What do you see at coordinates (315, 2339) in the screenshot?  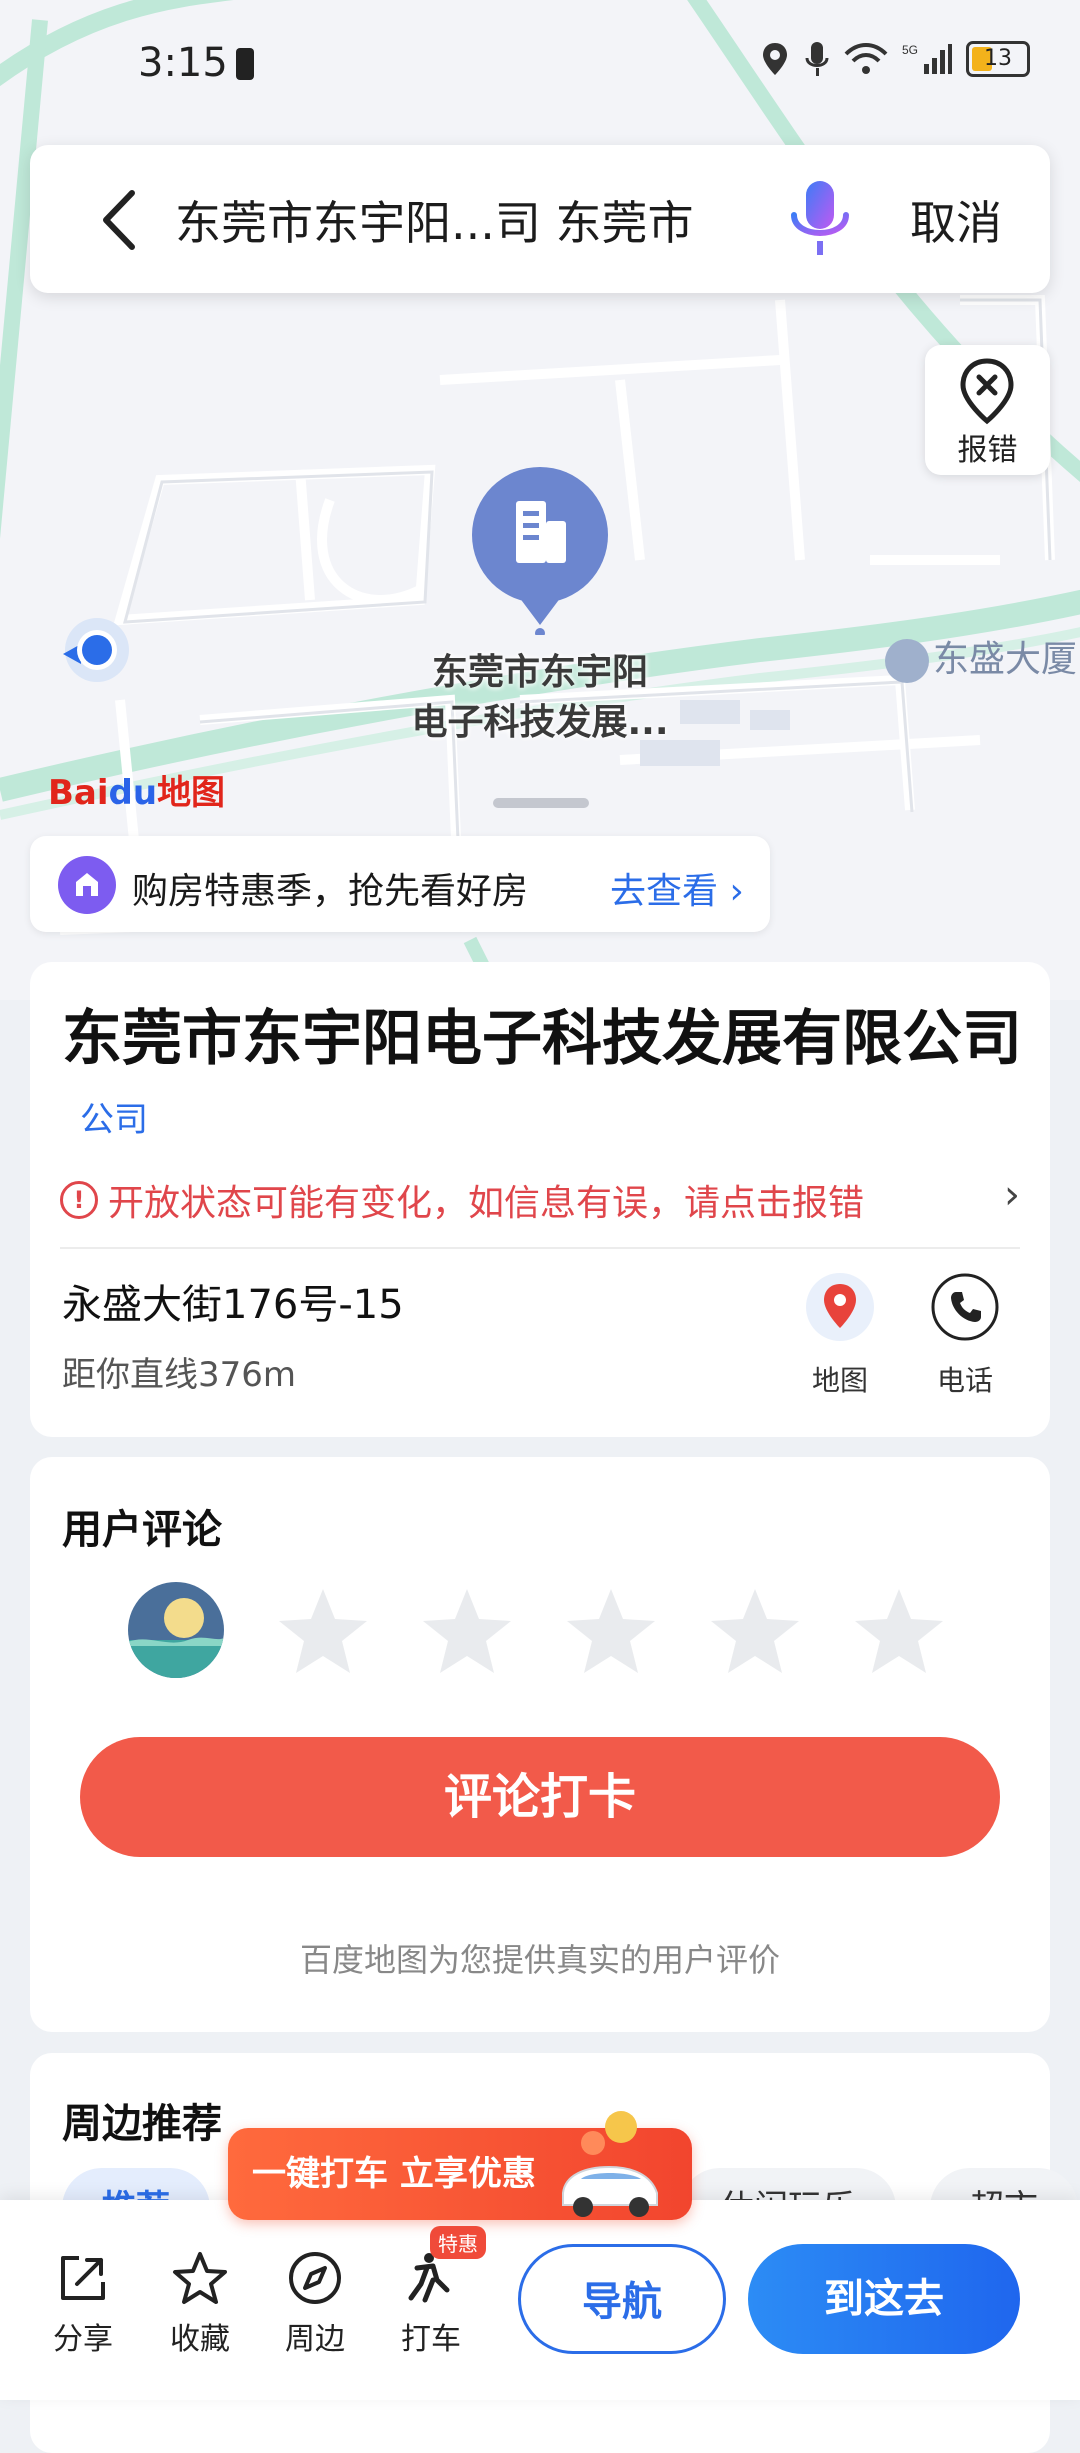 I see `around-label: 周边` at bounding box center [315, 2339].